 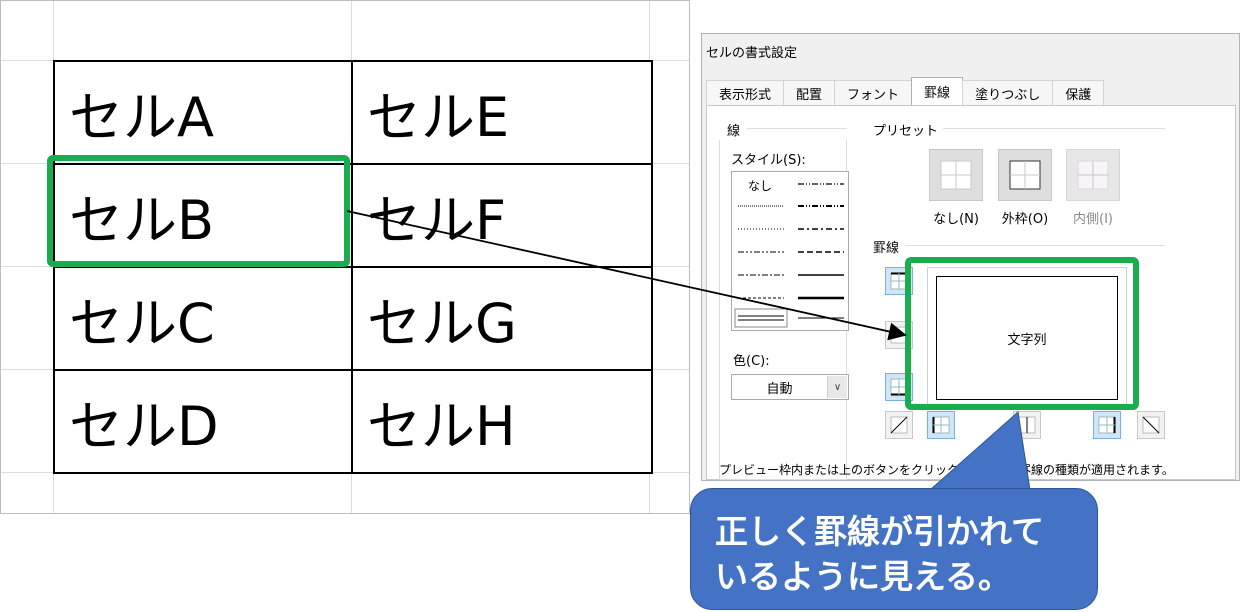 What do you see at coordinates (809, 92) in the screenshot?
I see `tab-alignment: 配置` at bounding box center [809, 92].